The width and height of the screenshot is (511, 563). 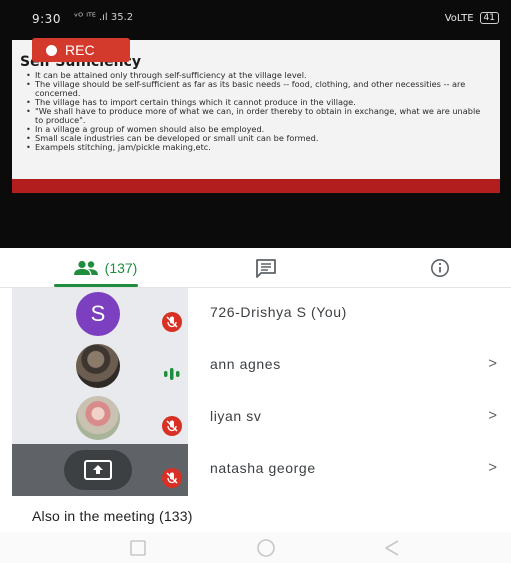 What do you see at coordinates (245, 364) in the screenshot?
I see `participant-name: ann agnes` at bounding box center [245, 364].